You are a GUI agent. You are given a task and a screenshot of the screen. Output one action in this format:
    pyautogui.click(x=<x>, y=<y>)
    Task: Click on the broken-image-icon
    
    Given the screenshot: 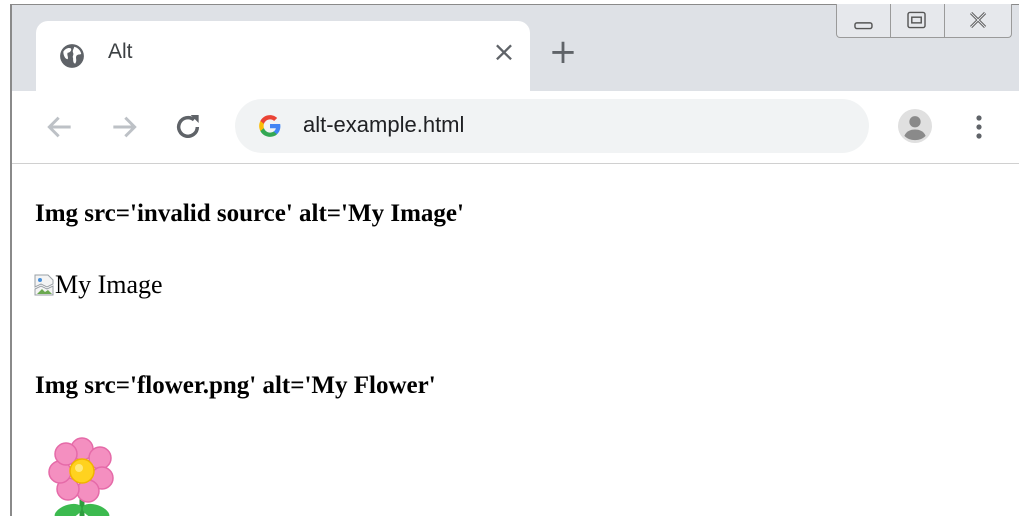 What is the action you would take?
    pyautogui.click(x=44, y=285)
    